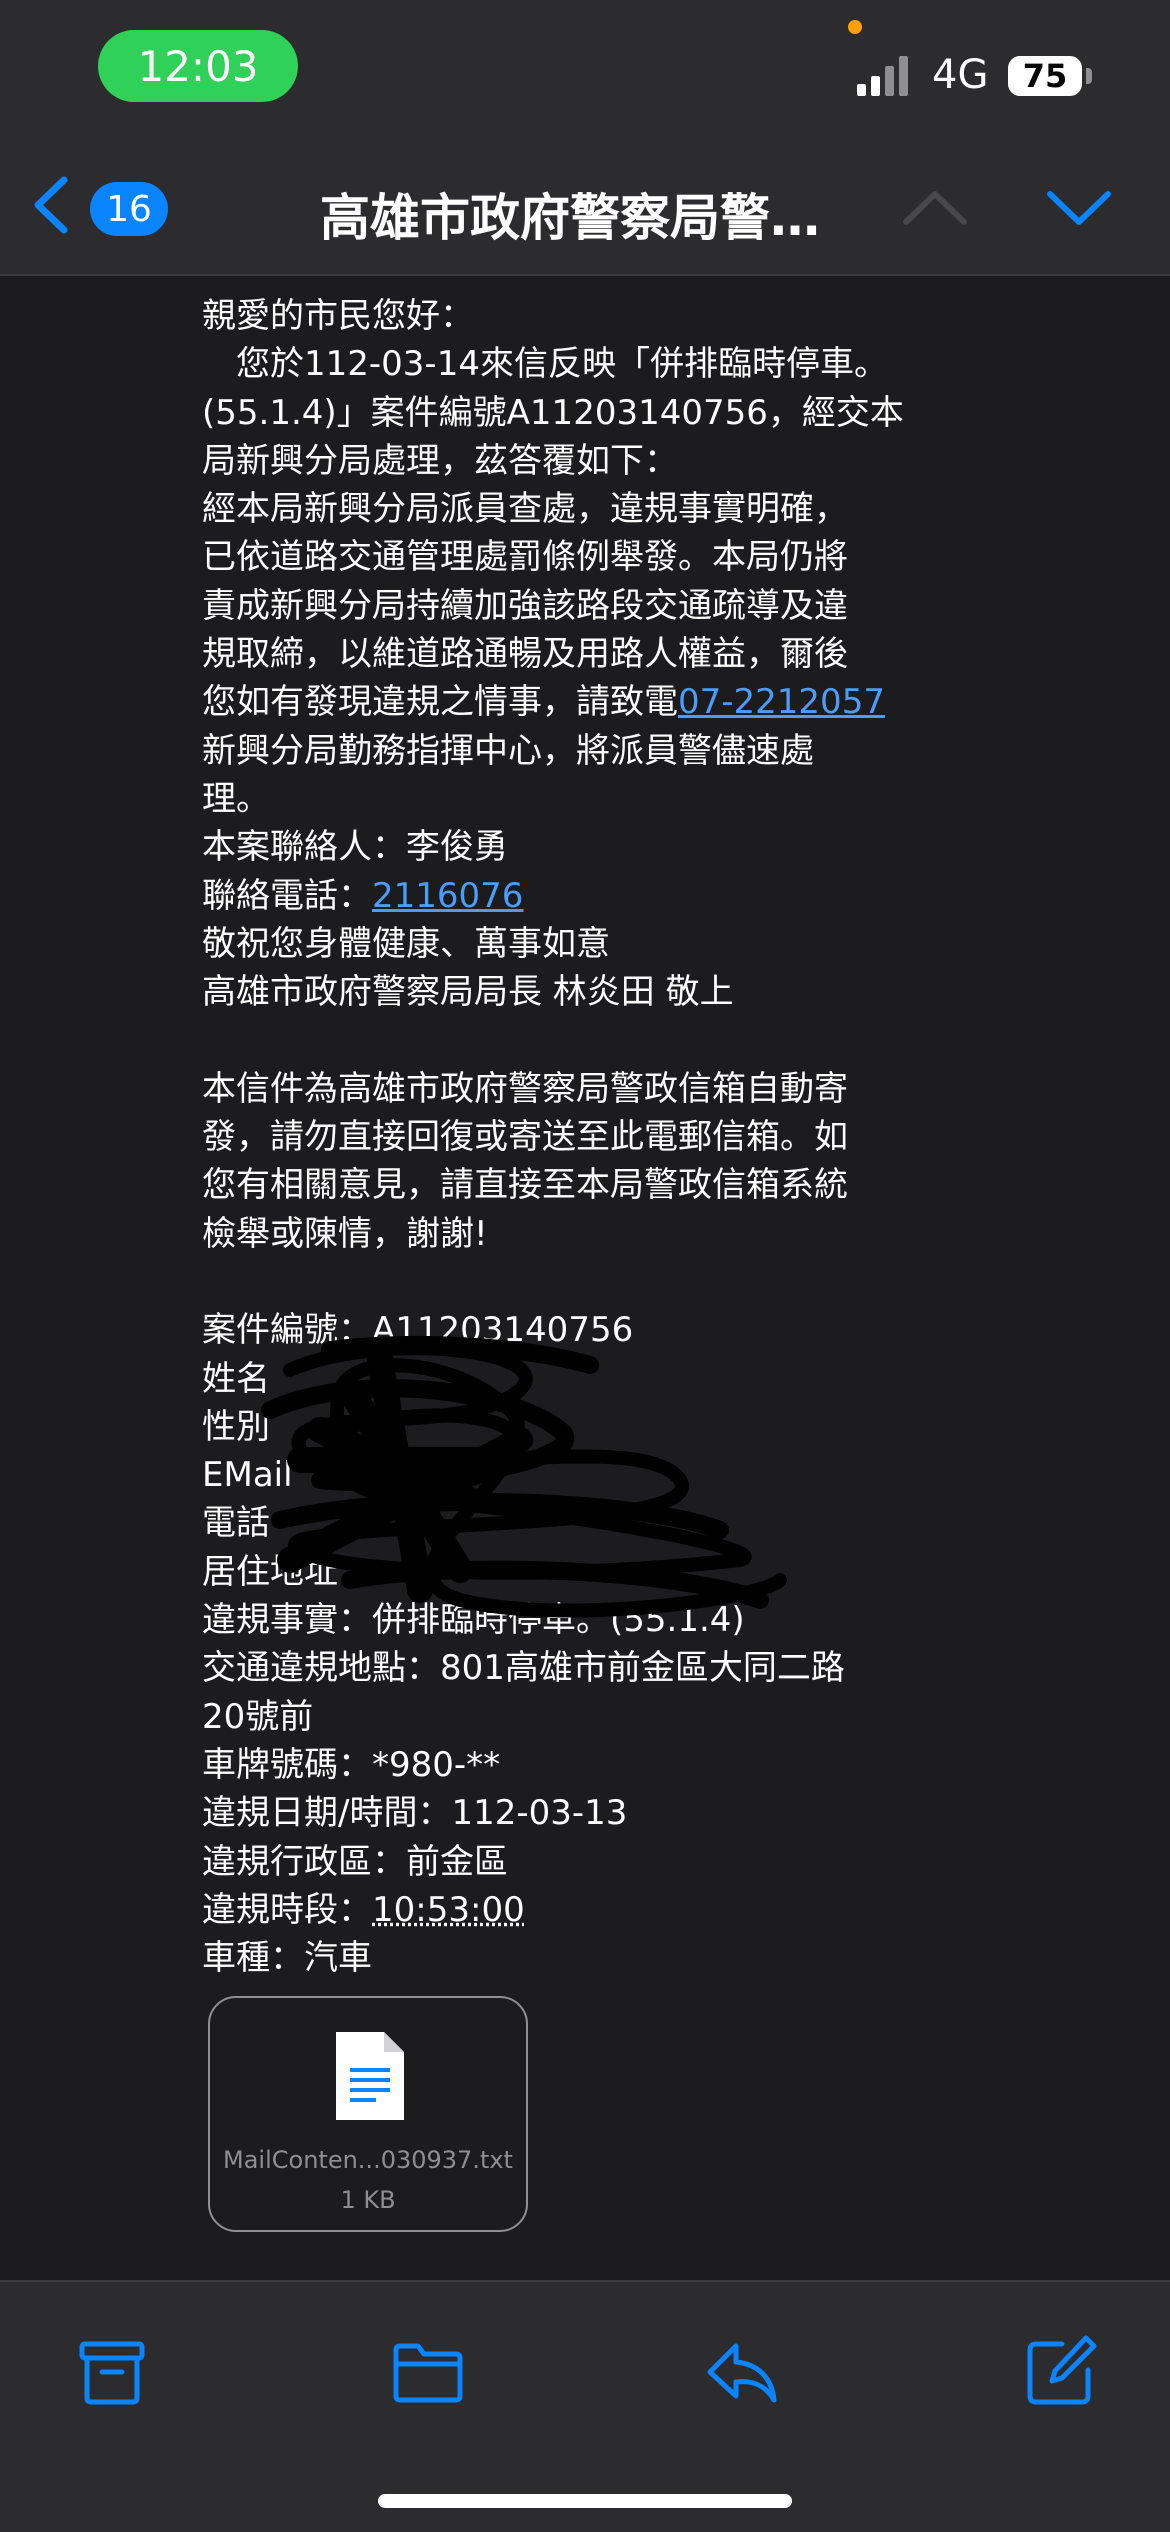 The width and height of the screenshot is (1170, 2532). Describe the element at coordinates (530, 1480) in the screenshot. I see `redaction-scribble` at that location.